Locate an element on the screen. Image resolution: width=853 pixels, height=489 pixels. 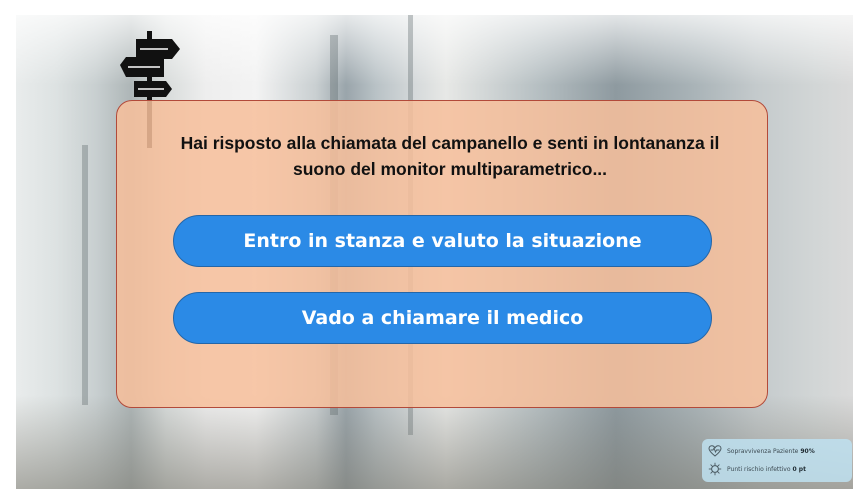
survival-row: Sopravvivenza Paziente 90% is located at coordinates (761, 451).